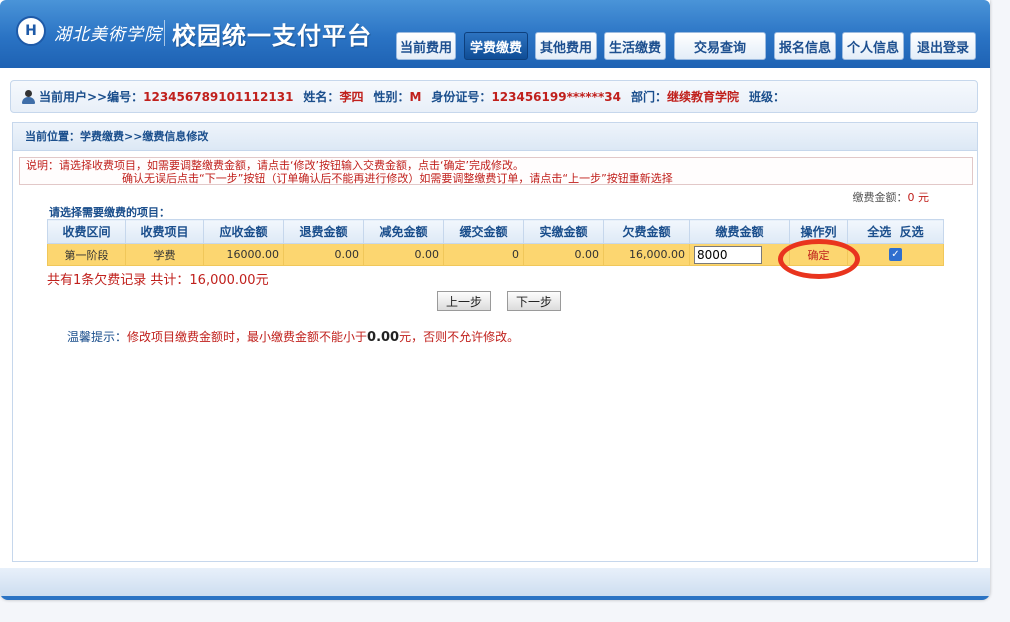  Describe the element at coordinates (426, 46) in the screenshot. I see `nav-current-fees: 当前费用` at that location.